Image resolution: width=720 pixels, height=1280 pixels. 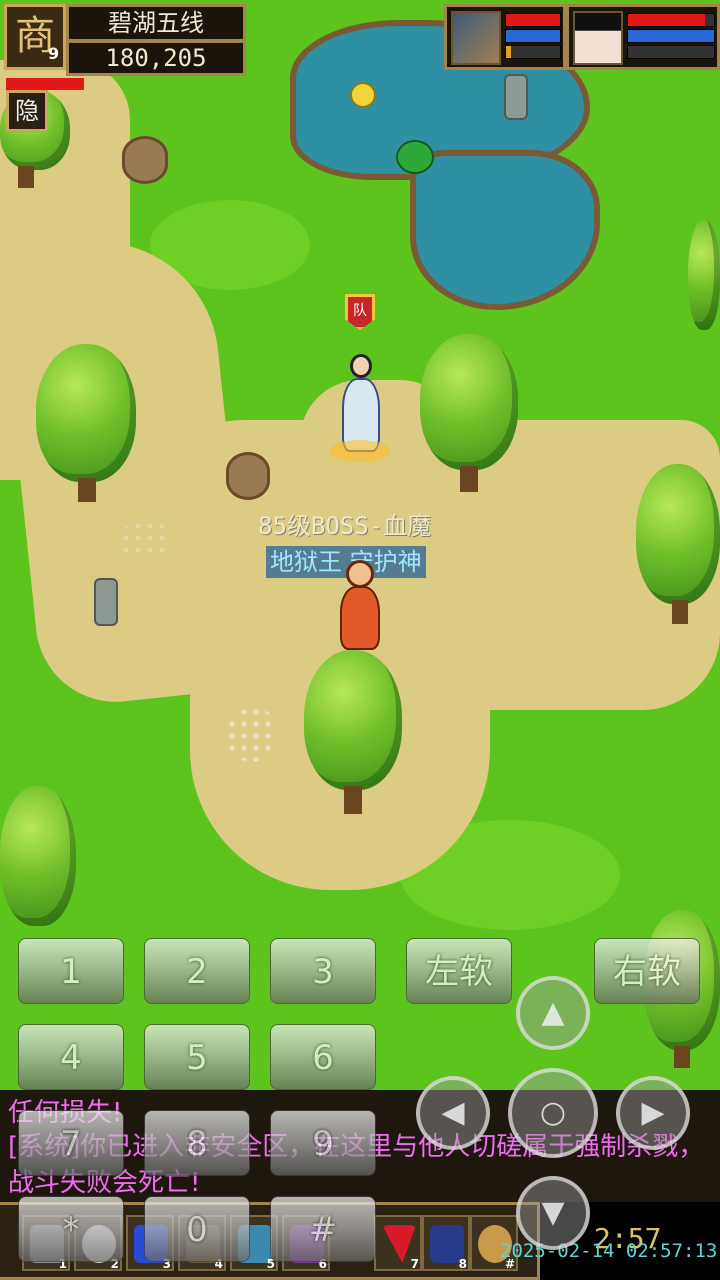 What do you see at coordinates (45, 84) in the screenshot?
I see `health-bar` at bounding box center [45, 84].